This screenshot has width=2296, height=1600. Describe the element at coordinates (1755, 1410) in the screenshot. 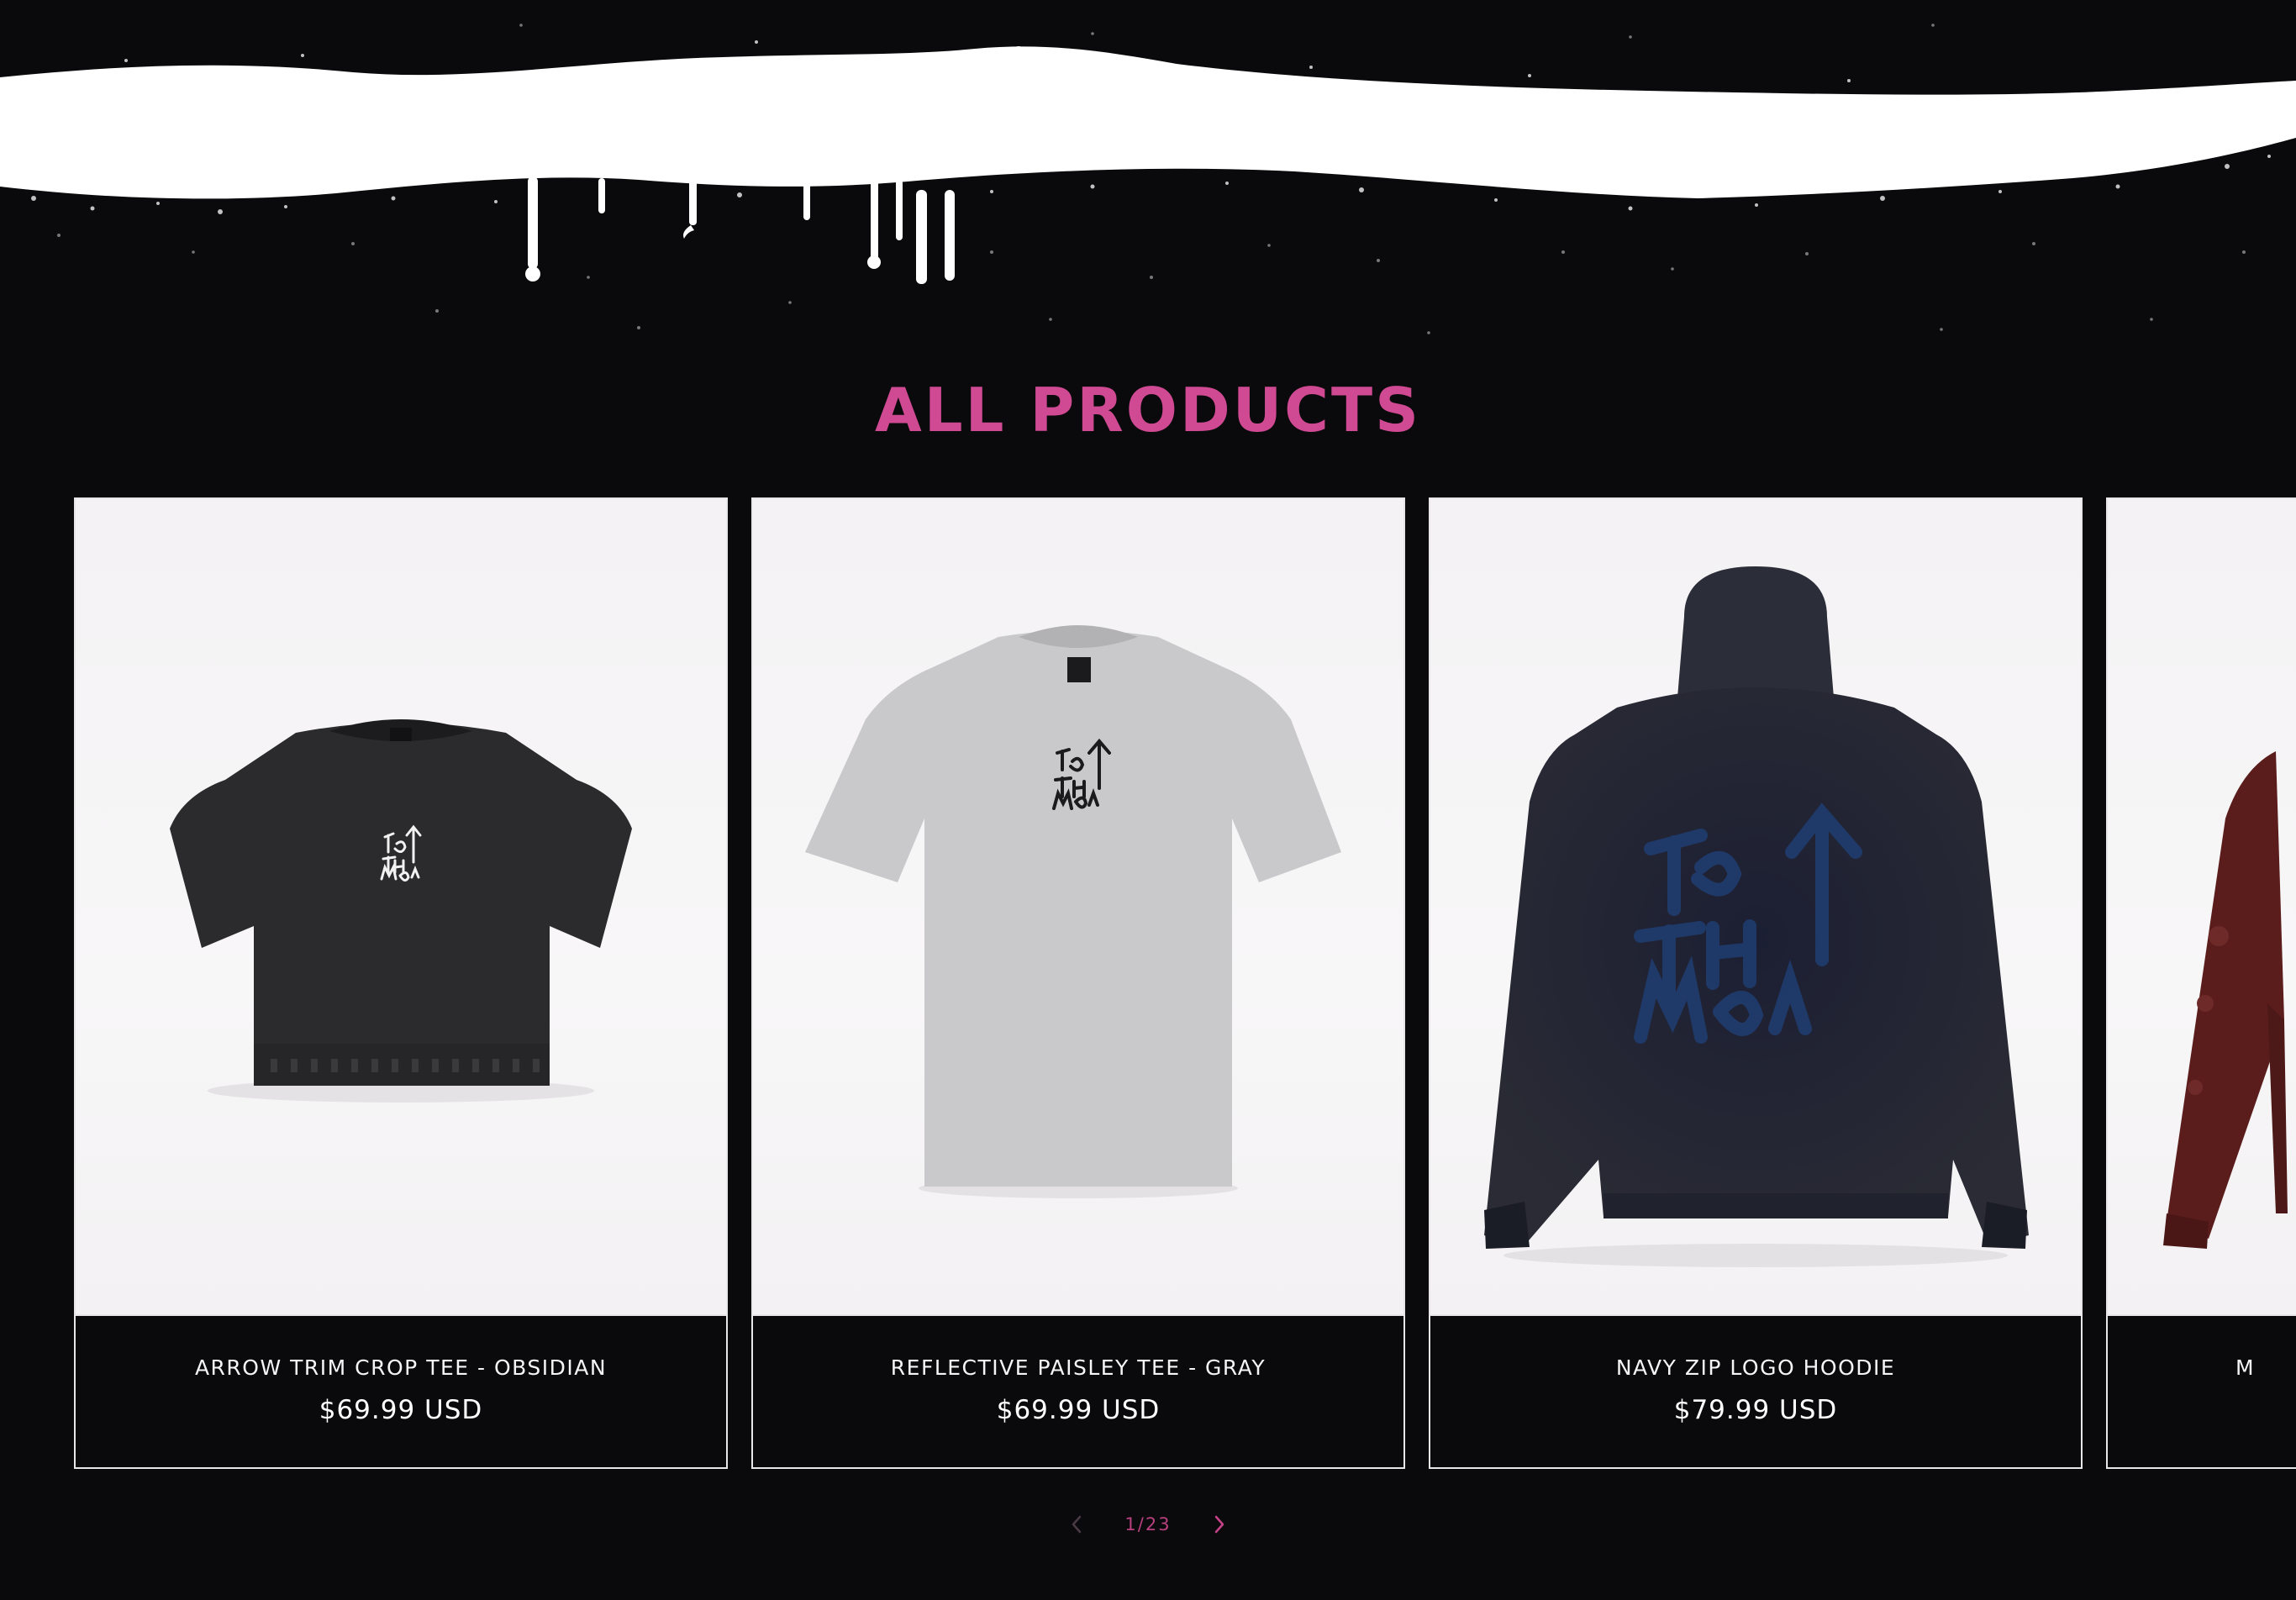

I see `product-price: $79.99 USD` at that location.